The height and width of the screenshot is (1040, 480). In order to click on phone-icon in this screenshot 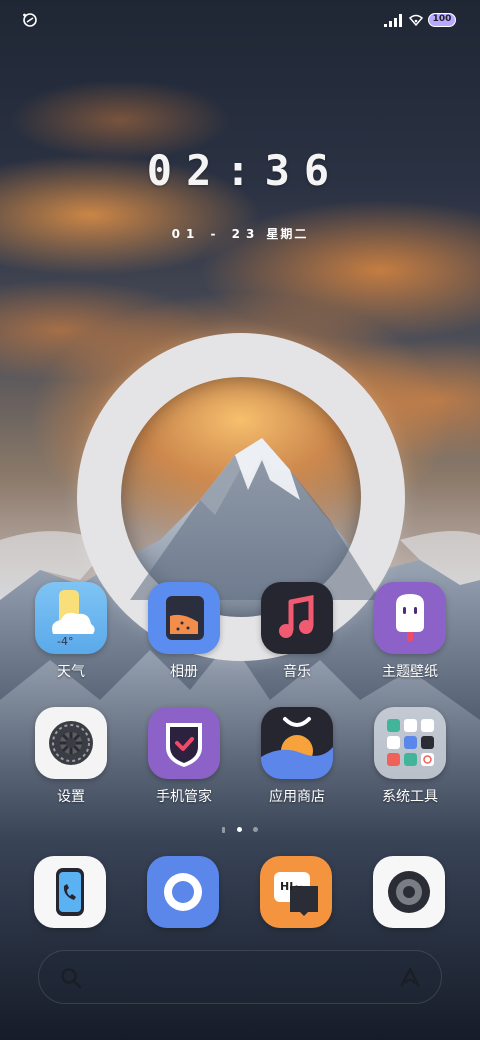, I will do `click(70, 892)`.